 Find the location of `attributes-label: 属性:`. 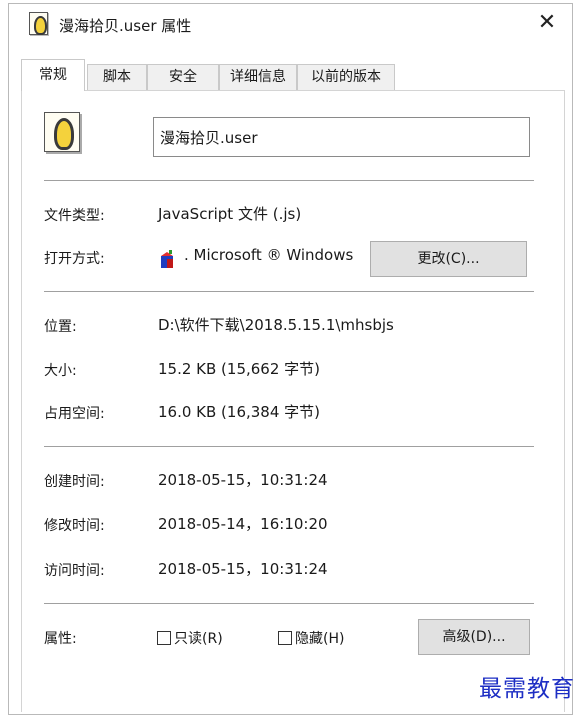

attributes-label: 属性: is located at coordinates (60, 639).